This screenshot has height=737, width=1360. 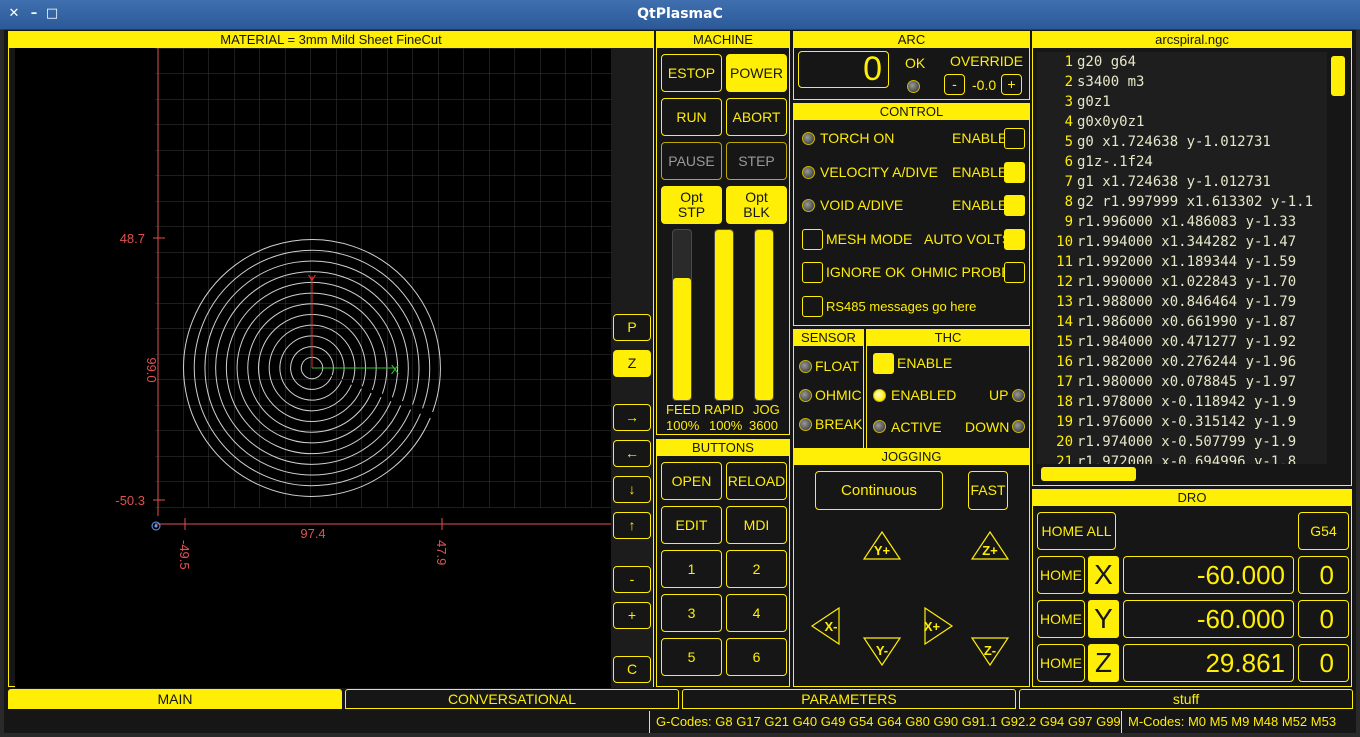 I want to click on jogging-header: JOGGING, so click(x=911, y=457).